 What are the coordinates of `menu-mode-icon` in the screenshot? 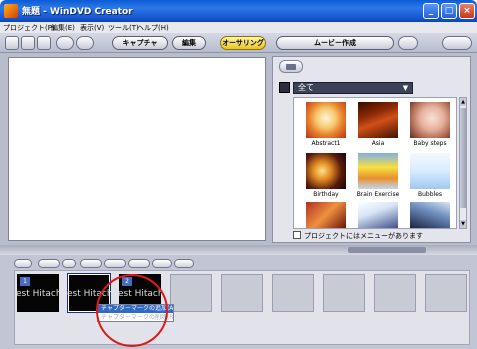 It's located at (291, 66).